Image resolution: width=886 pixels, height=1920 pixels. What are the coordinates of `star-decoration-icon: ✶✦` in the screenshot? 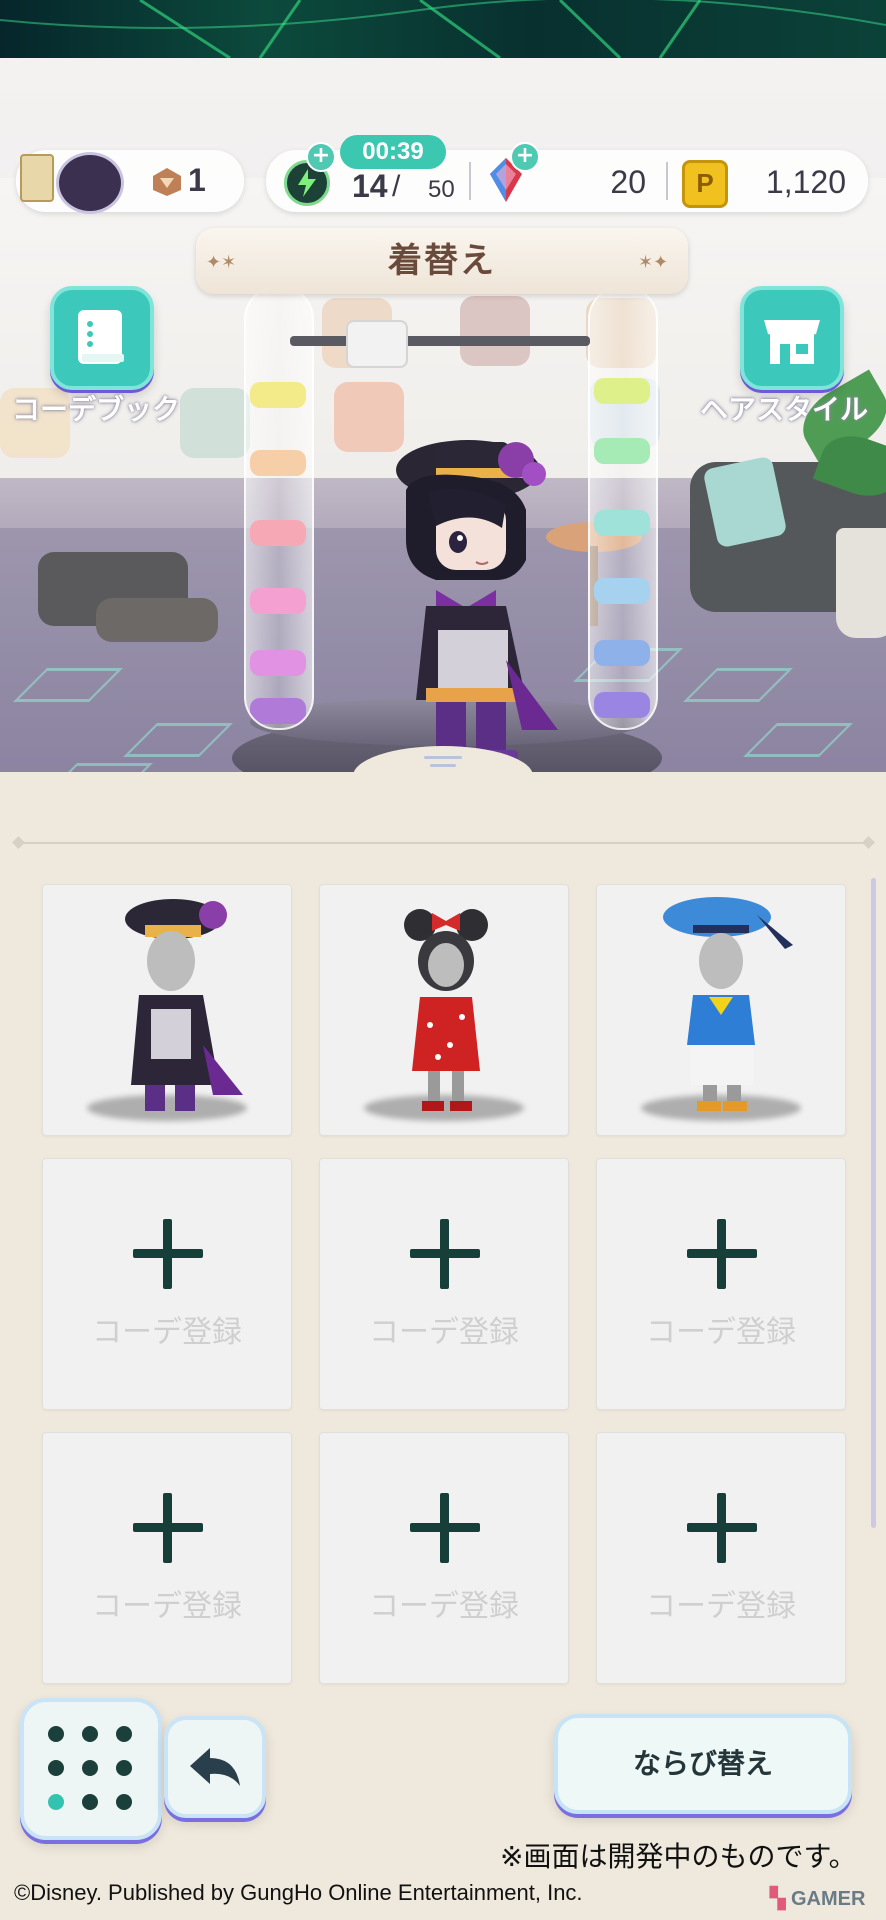 It's located at (653, 262).